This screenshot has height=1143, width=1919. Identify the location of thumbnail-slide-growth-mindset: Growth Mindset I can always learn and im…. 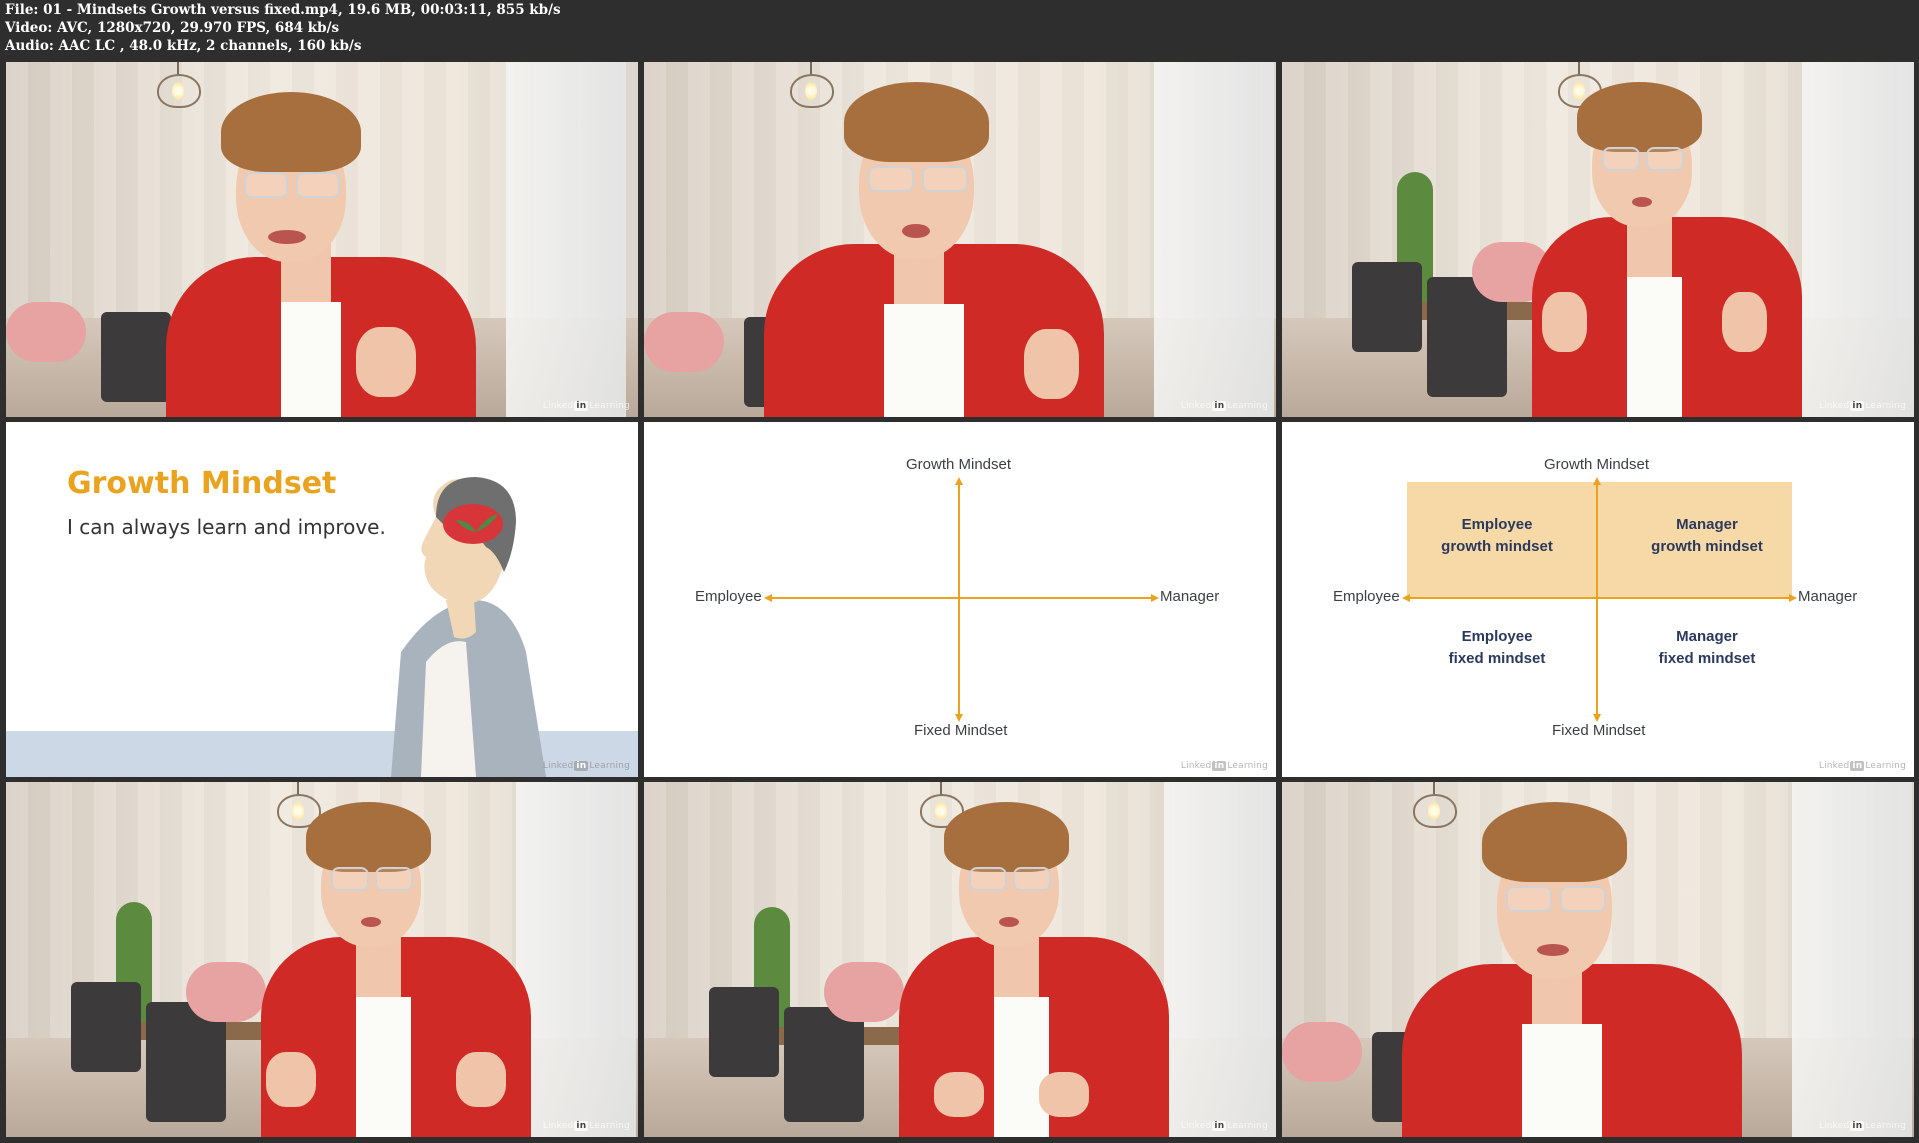
(322, 599).